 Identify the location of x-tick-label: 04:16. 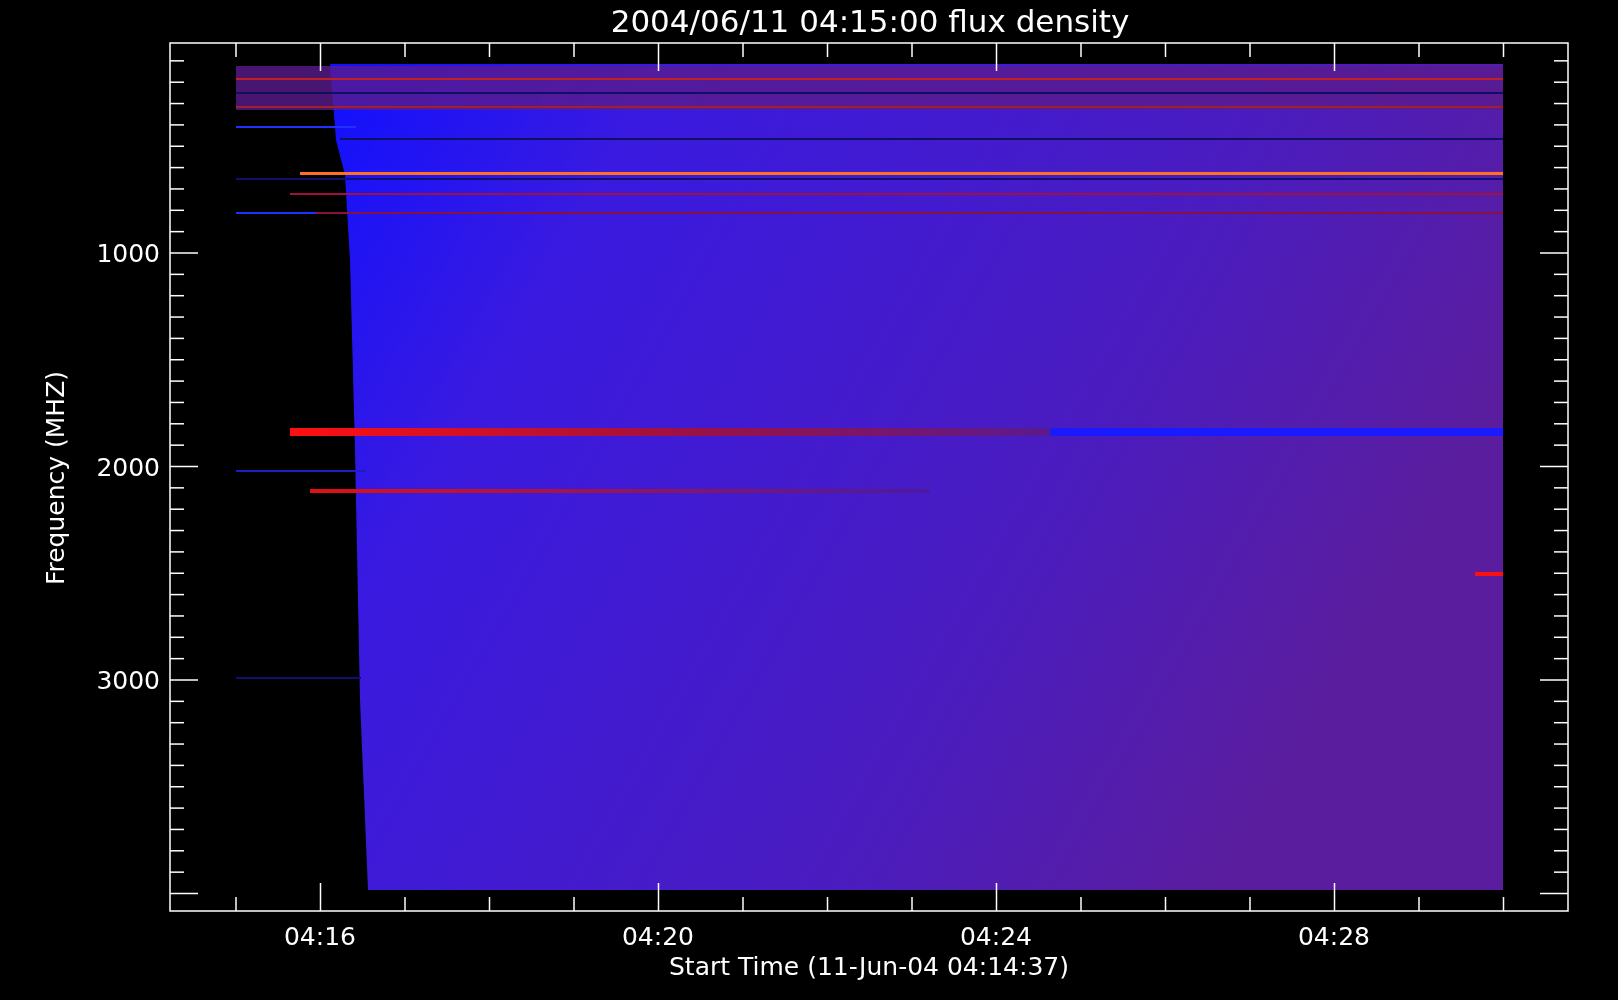
(320, 936).